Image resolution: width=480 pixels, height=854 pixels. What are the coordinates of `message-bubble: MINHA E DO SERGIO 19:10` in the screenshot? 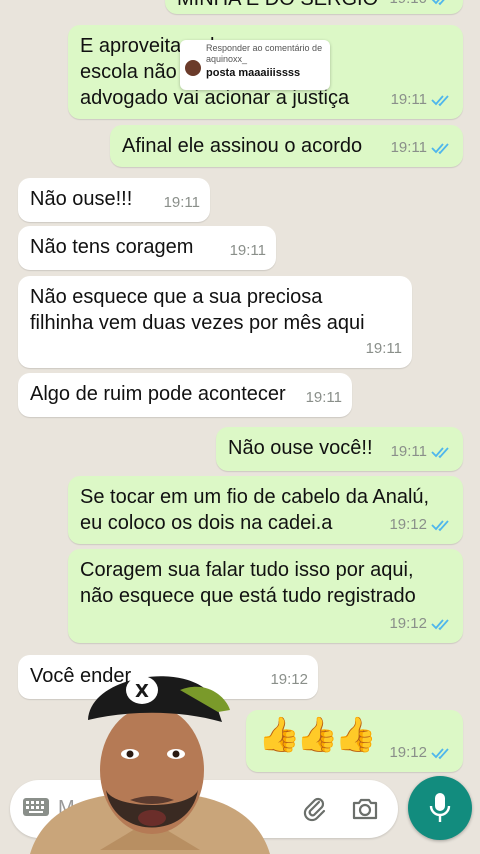 It's located at (314, 7).